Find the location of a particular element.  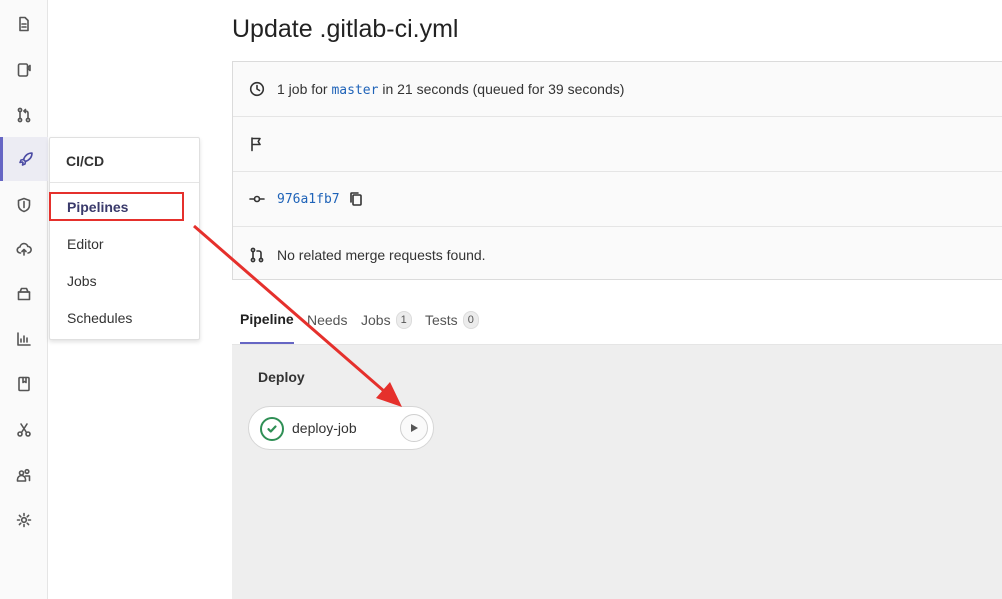

job-count-text: 1 job for is located at coordinates (302, 88).